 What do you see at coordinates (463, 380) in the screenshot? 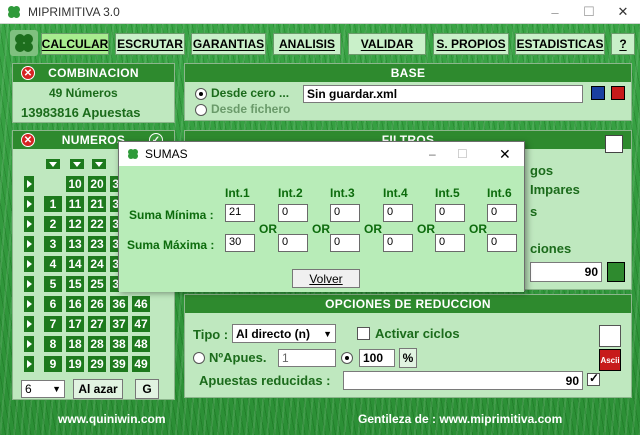
I see `apuestas-reducidas-field: 90` at bounding box center [463, 380].